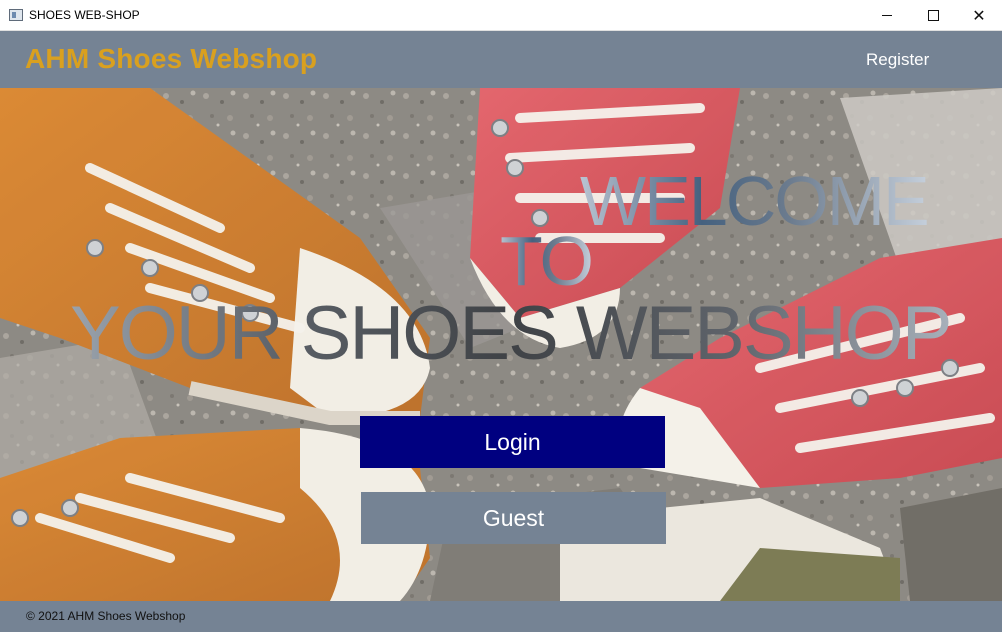 Image resolution: width=1002 pixels, height=632 pixels. I want to click on close-icon: ✕, so click(979, 15).